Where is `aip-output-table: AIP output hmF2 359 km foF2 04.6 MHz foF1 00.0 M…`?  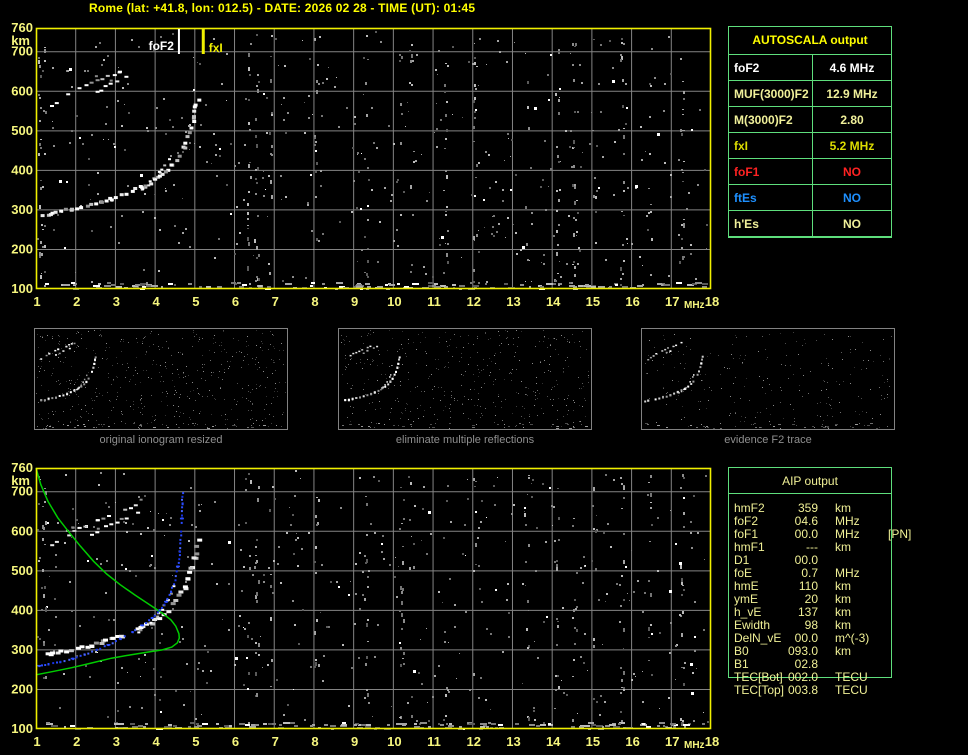 aip-output-table: AIP output hmF2 359 km foF2 04.6 MHz foF1 00.0 M… is located at coordinates (819, 582).